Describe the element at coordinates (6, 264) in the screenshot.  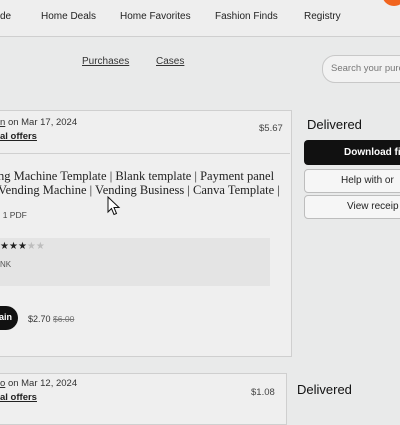
I see `review-text: NK` at that location.